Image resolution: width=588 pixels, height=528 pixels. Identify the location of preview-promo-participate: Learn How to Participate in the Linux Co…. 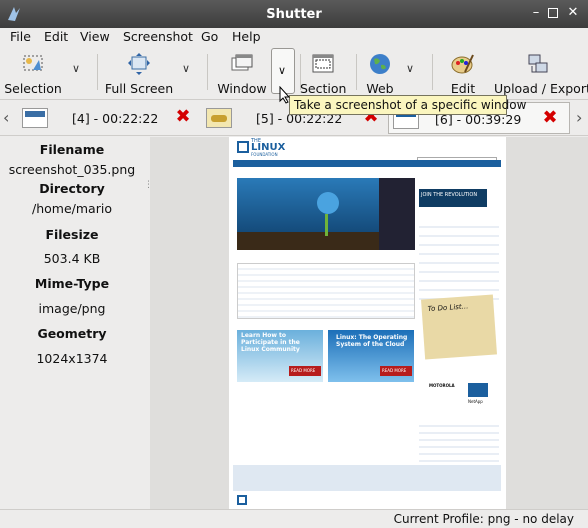
(280, 356).